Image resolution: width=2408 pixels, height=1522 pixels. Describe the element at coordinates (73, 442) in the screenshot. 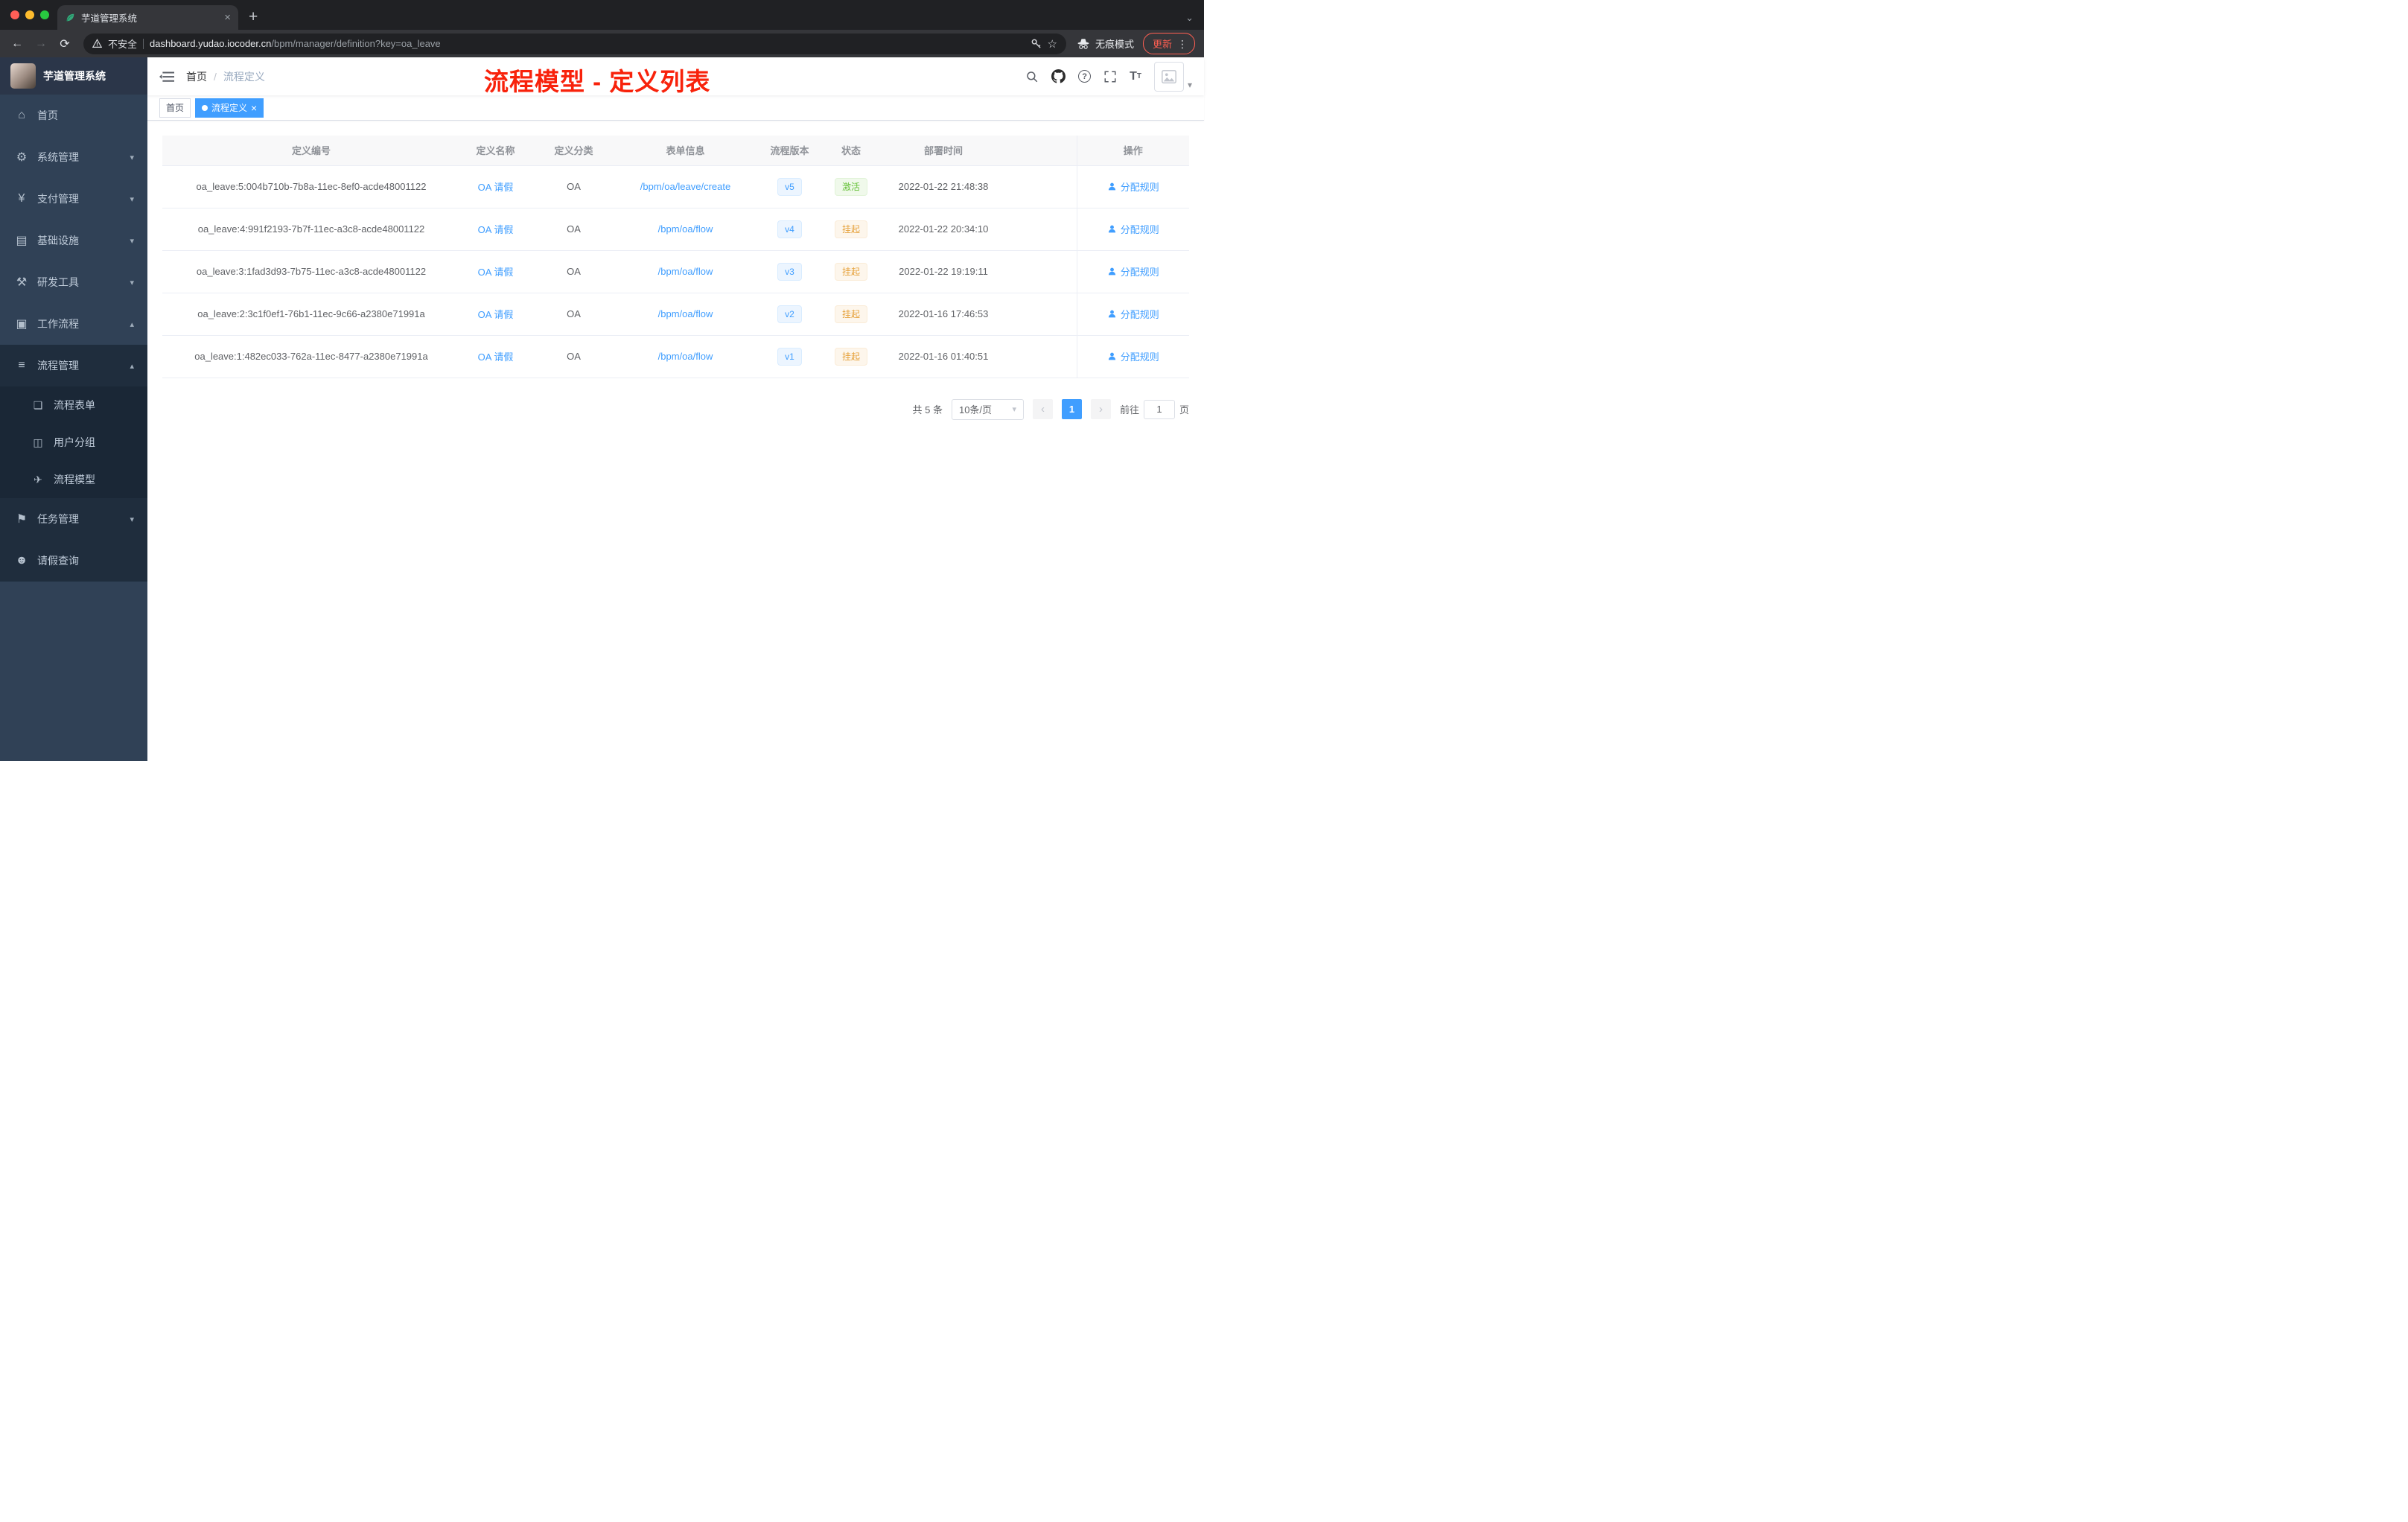

I see `sidebar-item-user-group: ◫ 用户分组` at that location.